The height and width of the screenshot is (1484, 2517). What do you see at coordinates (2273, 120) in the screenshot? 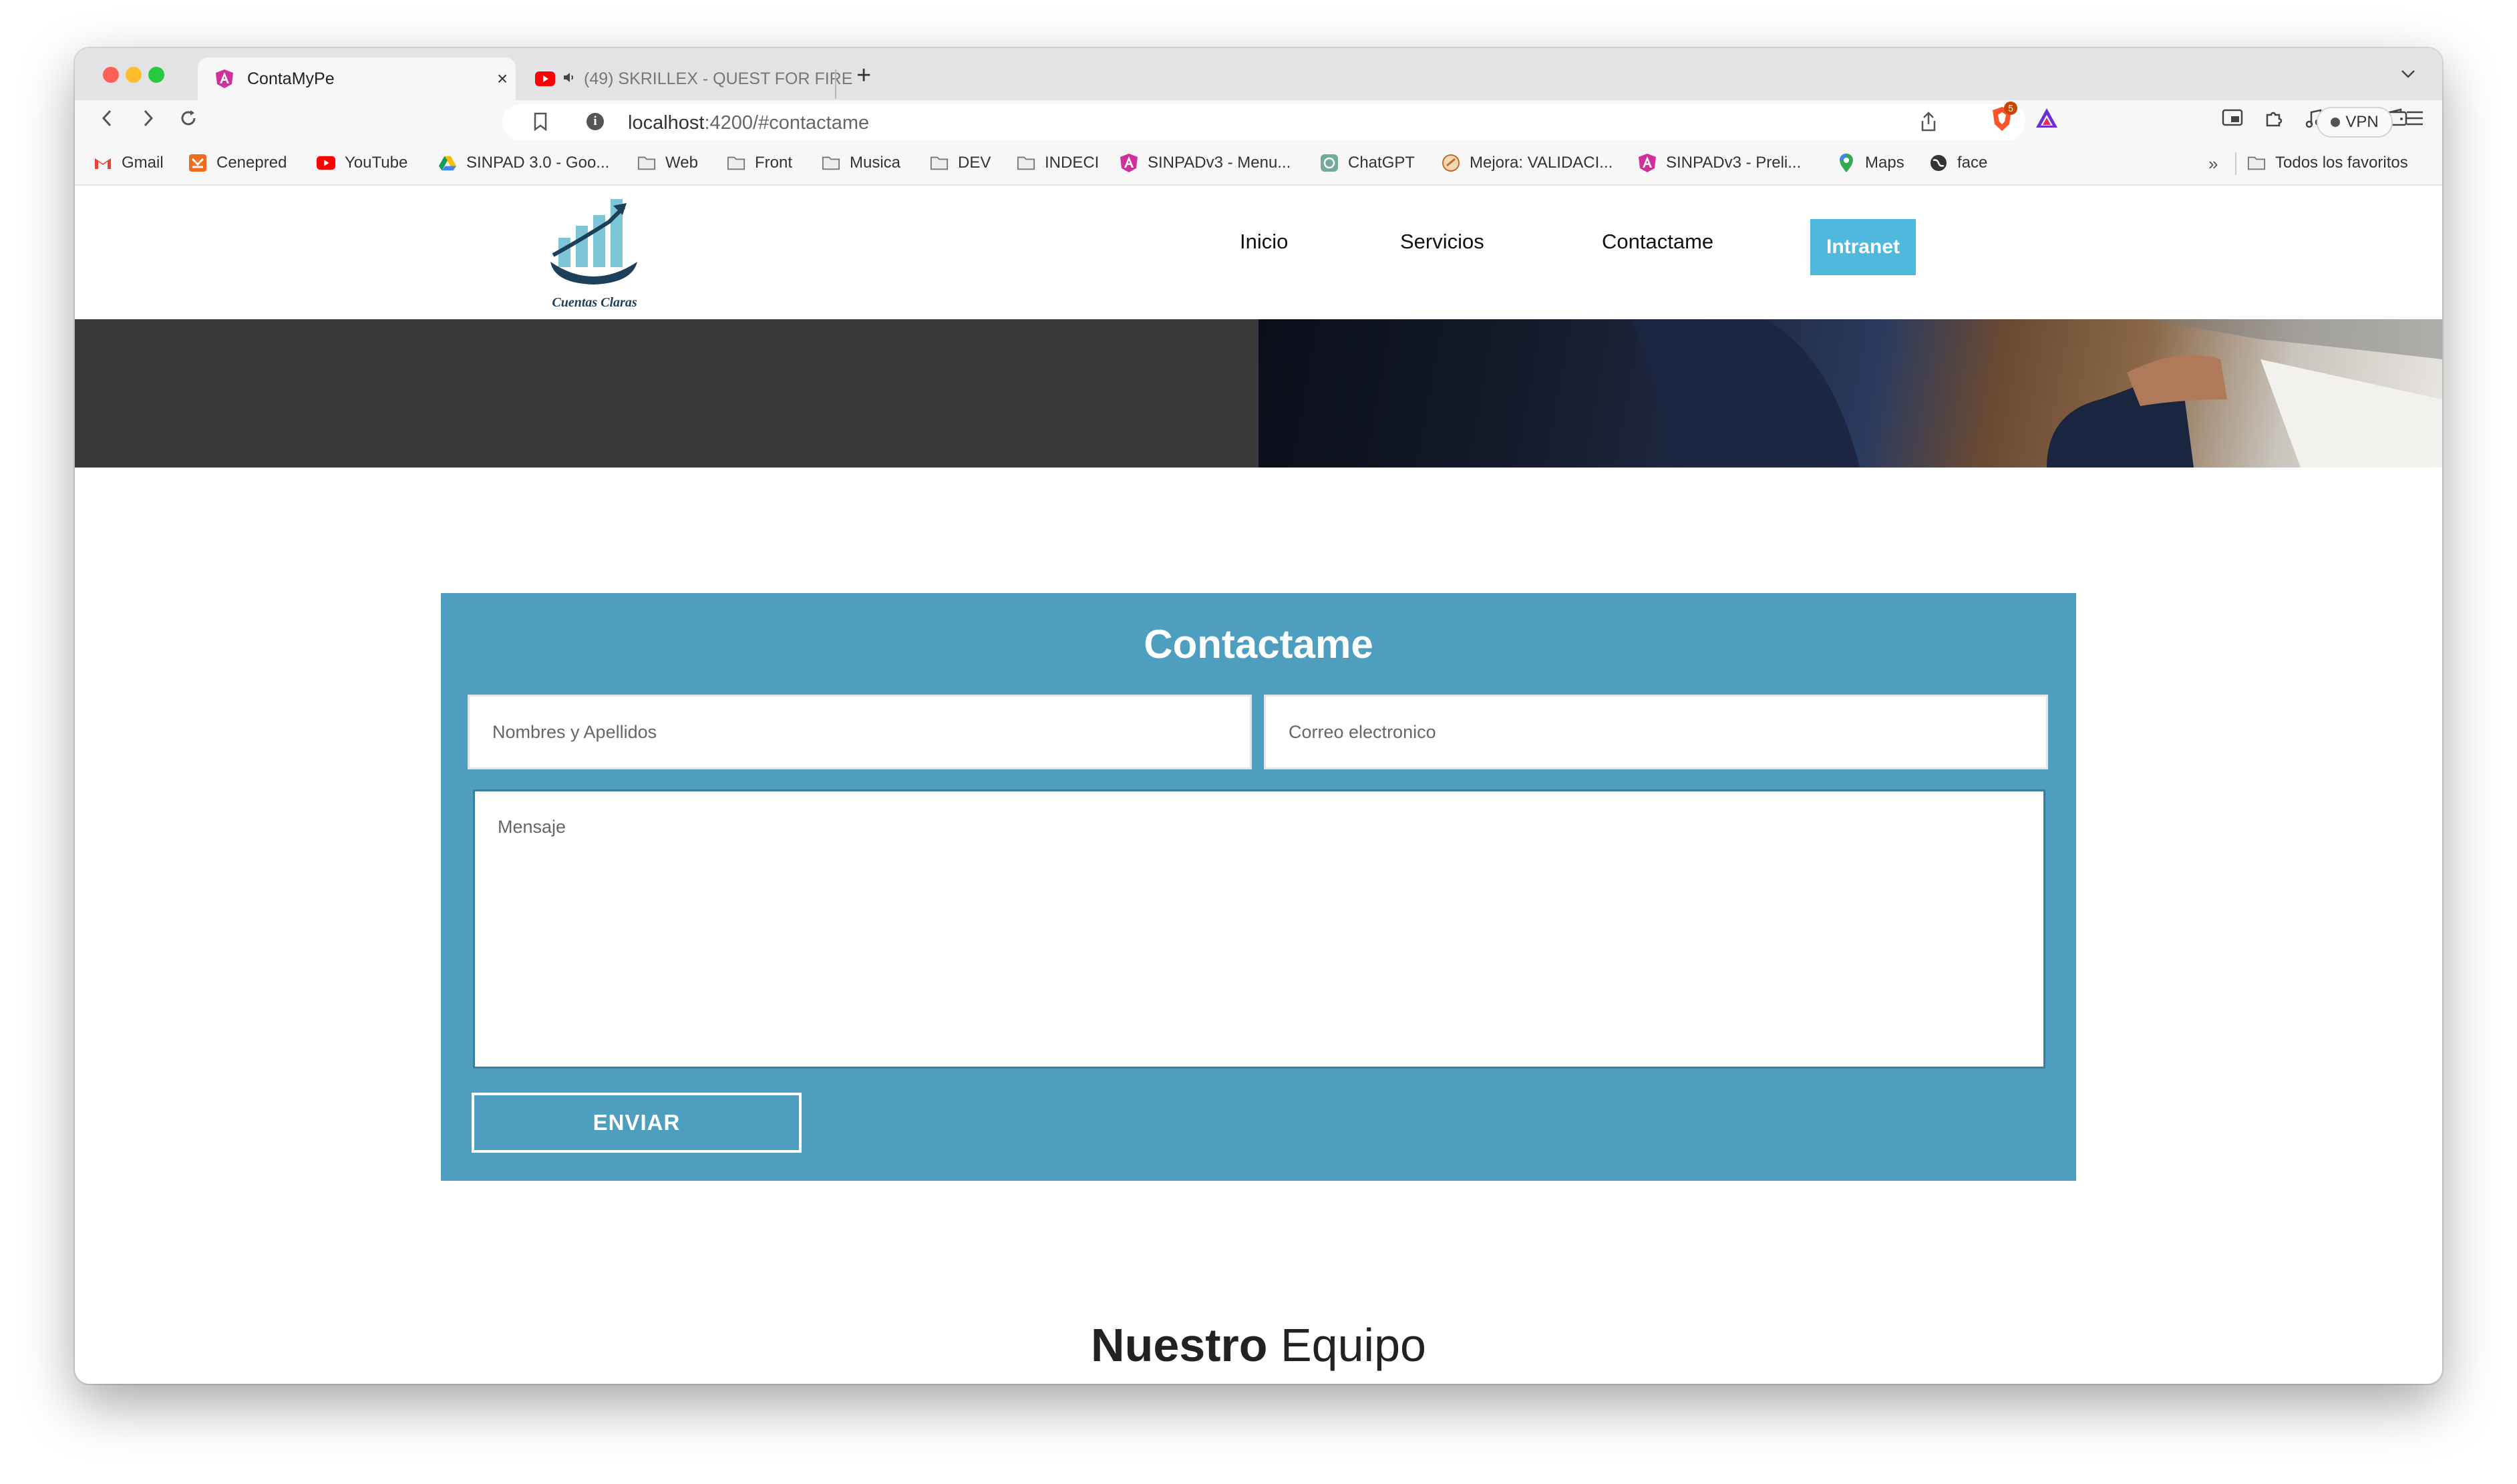
I see `extensions-icon` at bounding box center [2273, 120].